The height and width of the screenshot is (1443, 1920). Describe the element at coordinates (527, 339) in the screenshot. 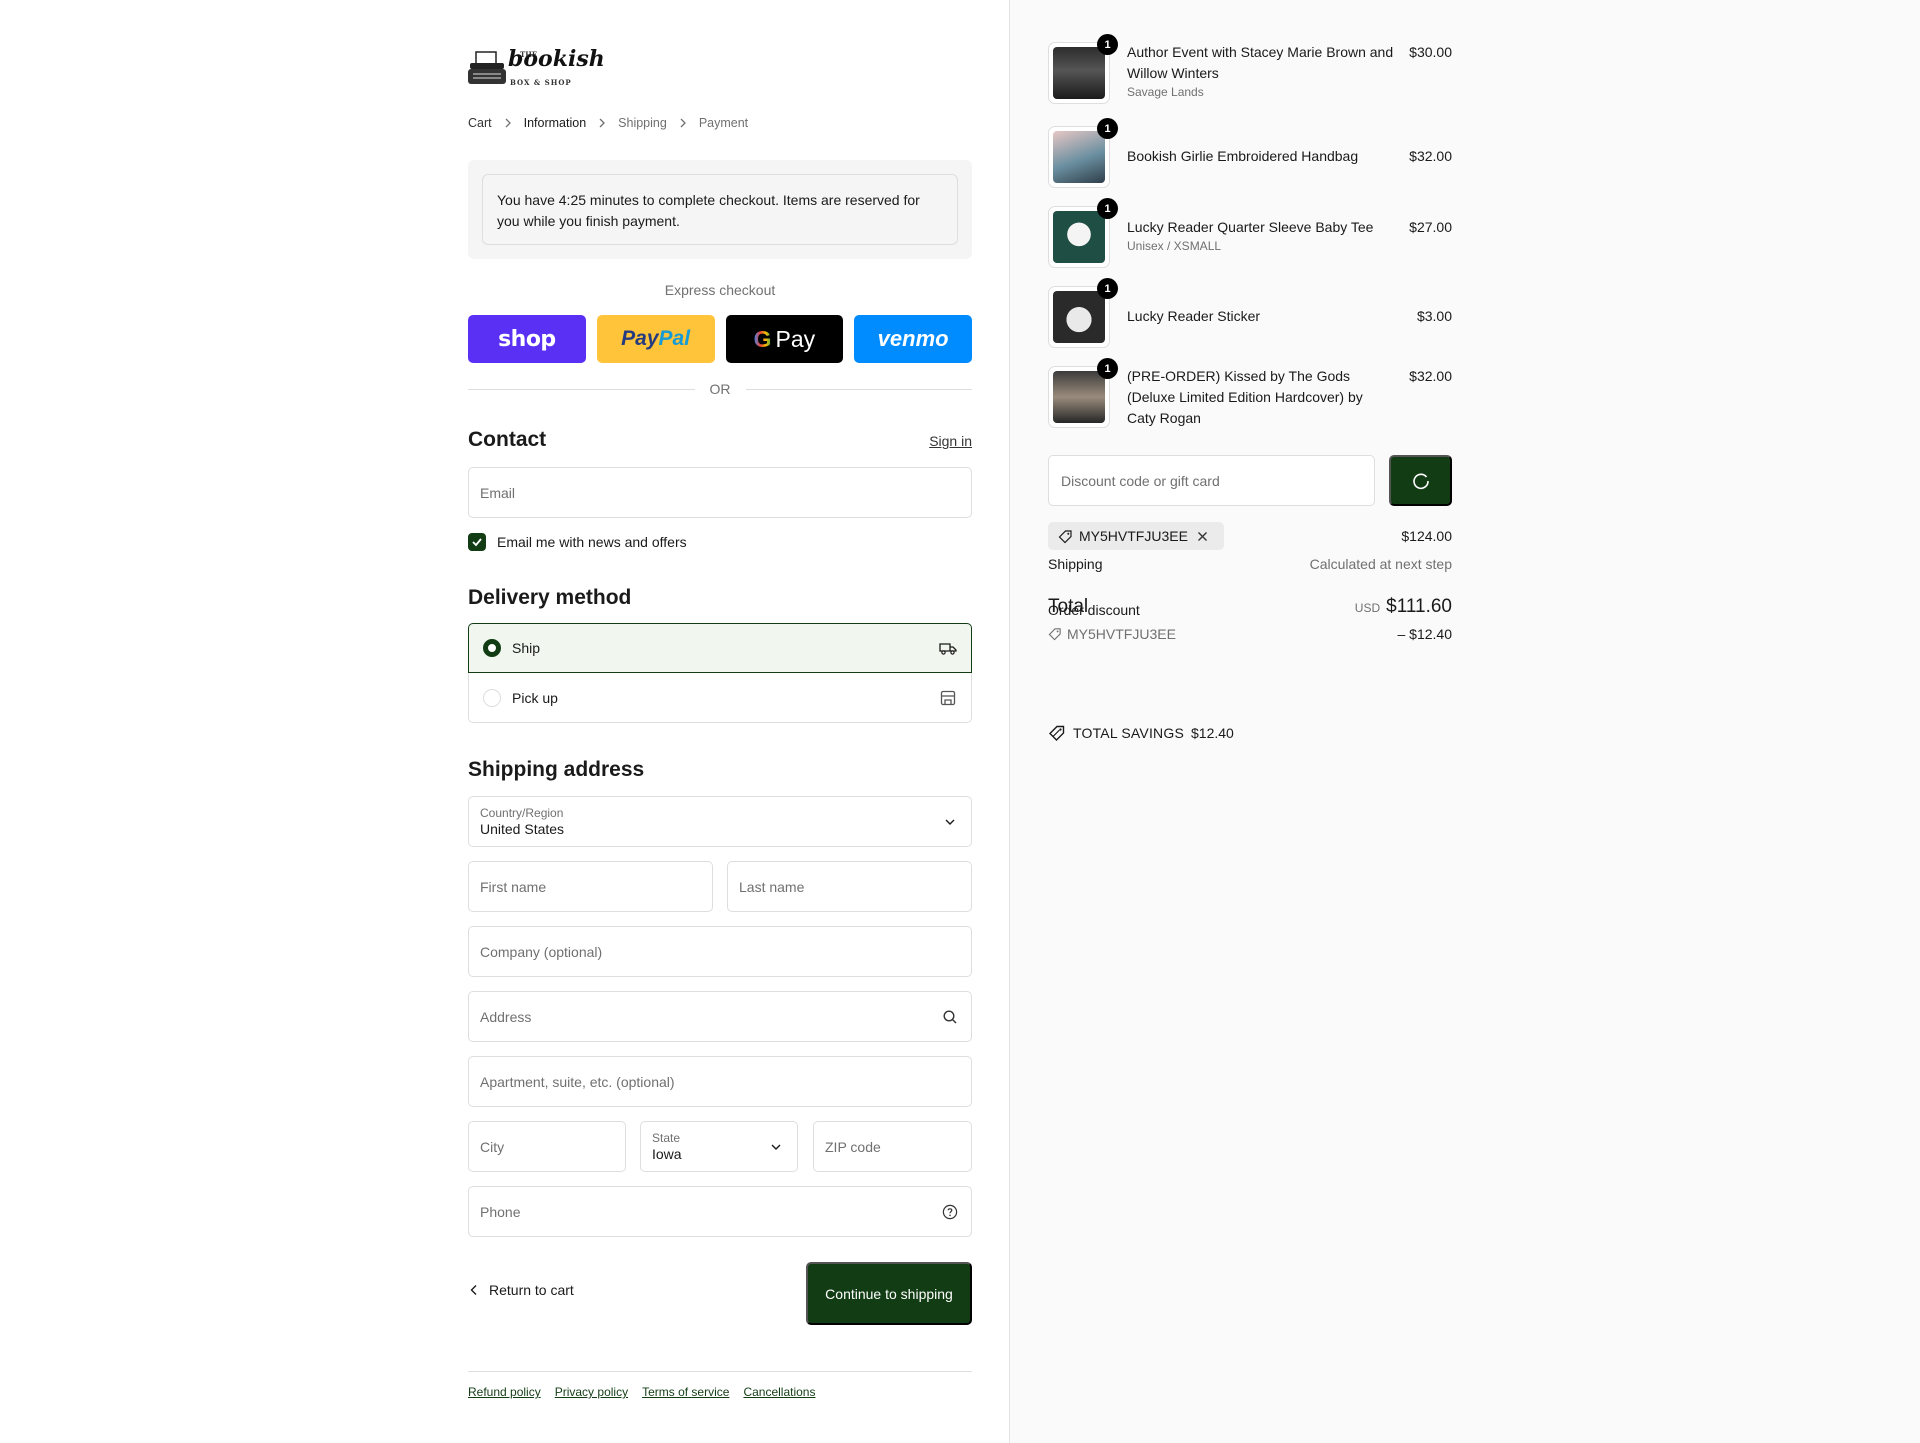

I see `shop-pay-button: shop` at that location.